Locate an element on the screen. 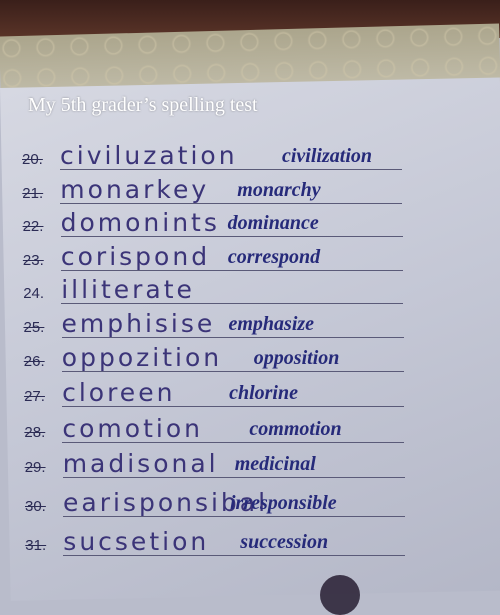 The height and width of the screenshot is (615, 500). corrected-spelling: correspond is located at coordinates (274, 257).